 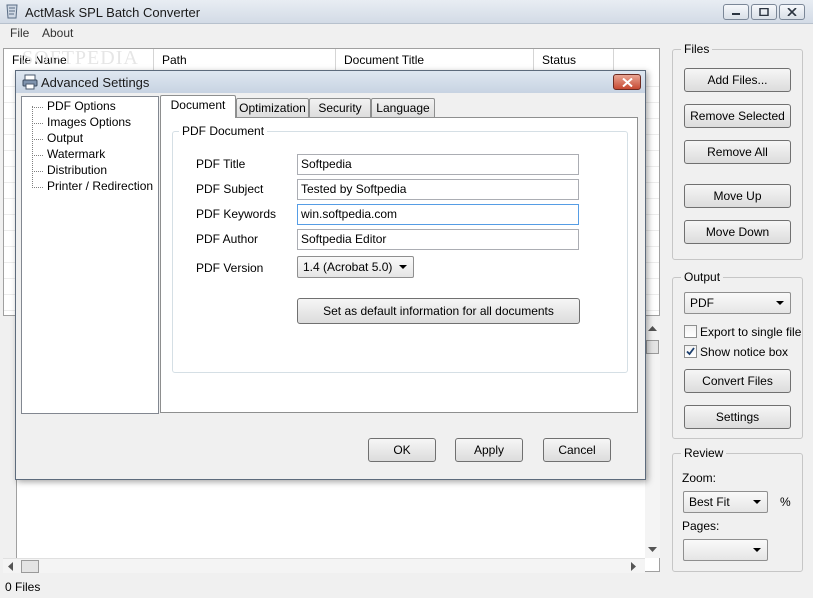 What do you see at coordinates (406, 12) in the screenshot?
I see `title-bar: ActMask SPL Batch Converter` at bounding box center [406, 12].